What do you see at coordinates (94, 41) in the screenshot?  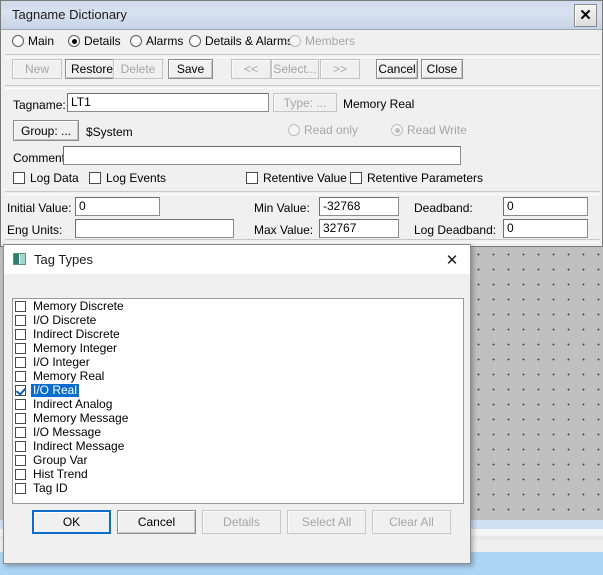 I see `radio-details: Details` at bounding box center [94, 41].